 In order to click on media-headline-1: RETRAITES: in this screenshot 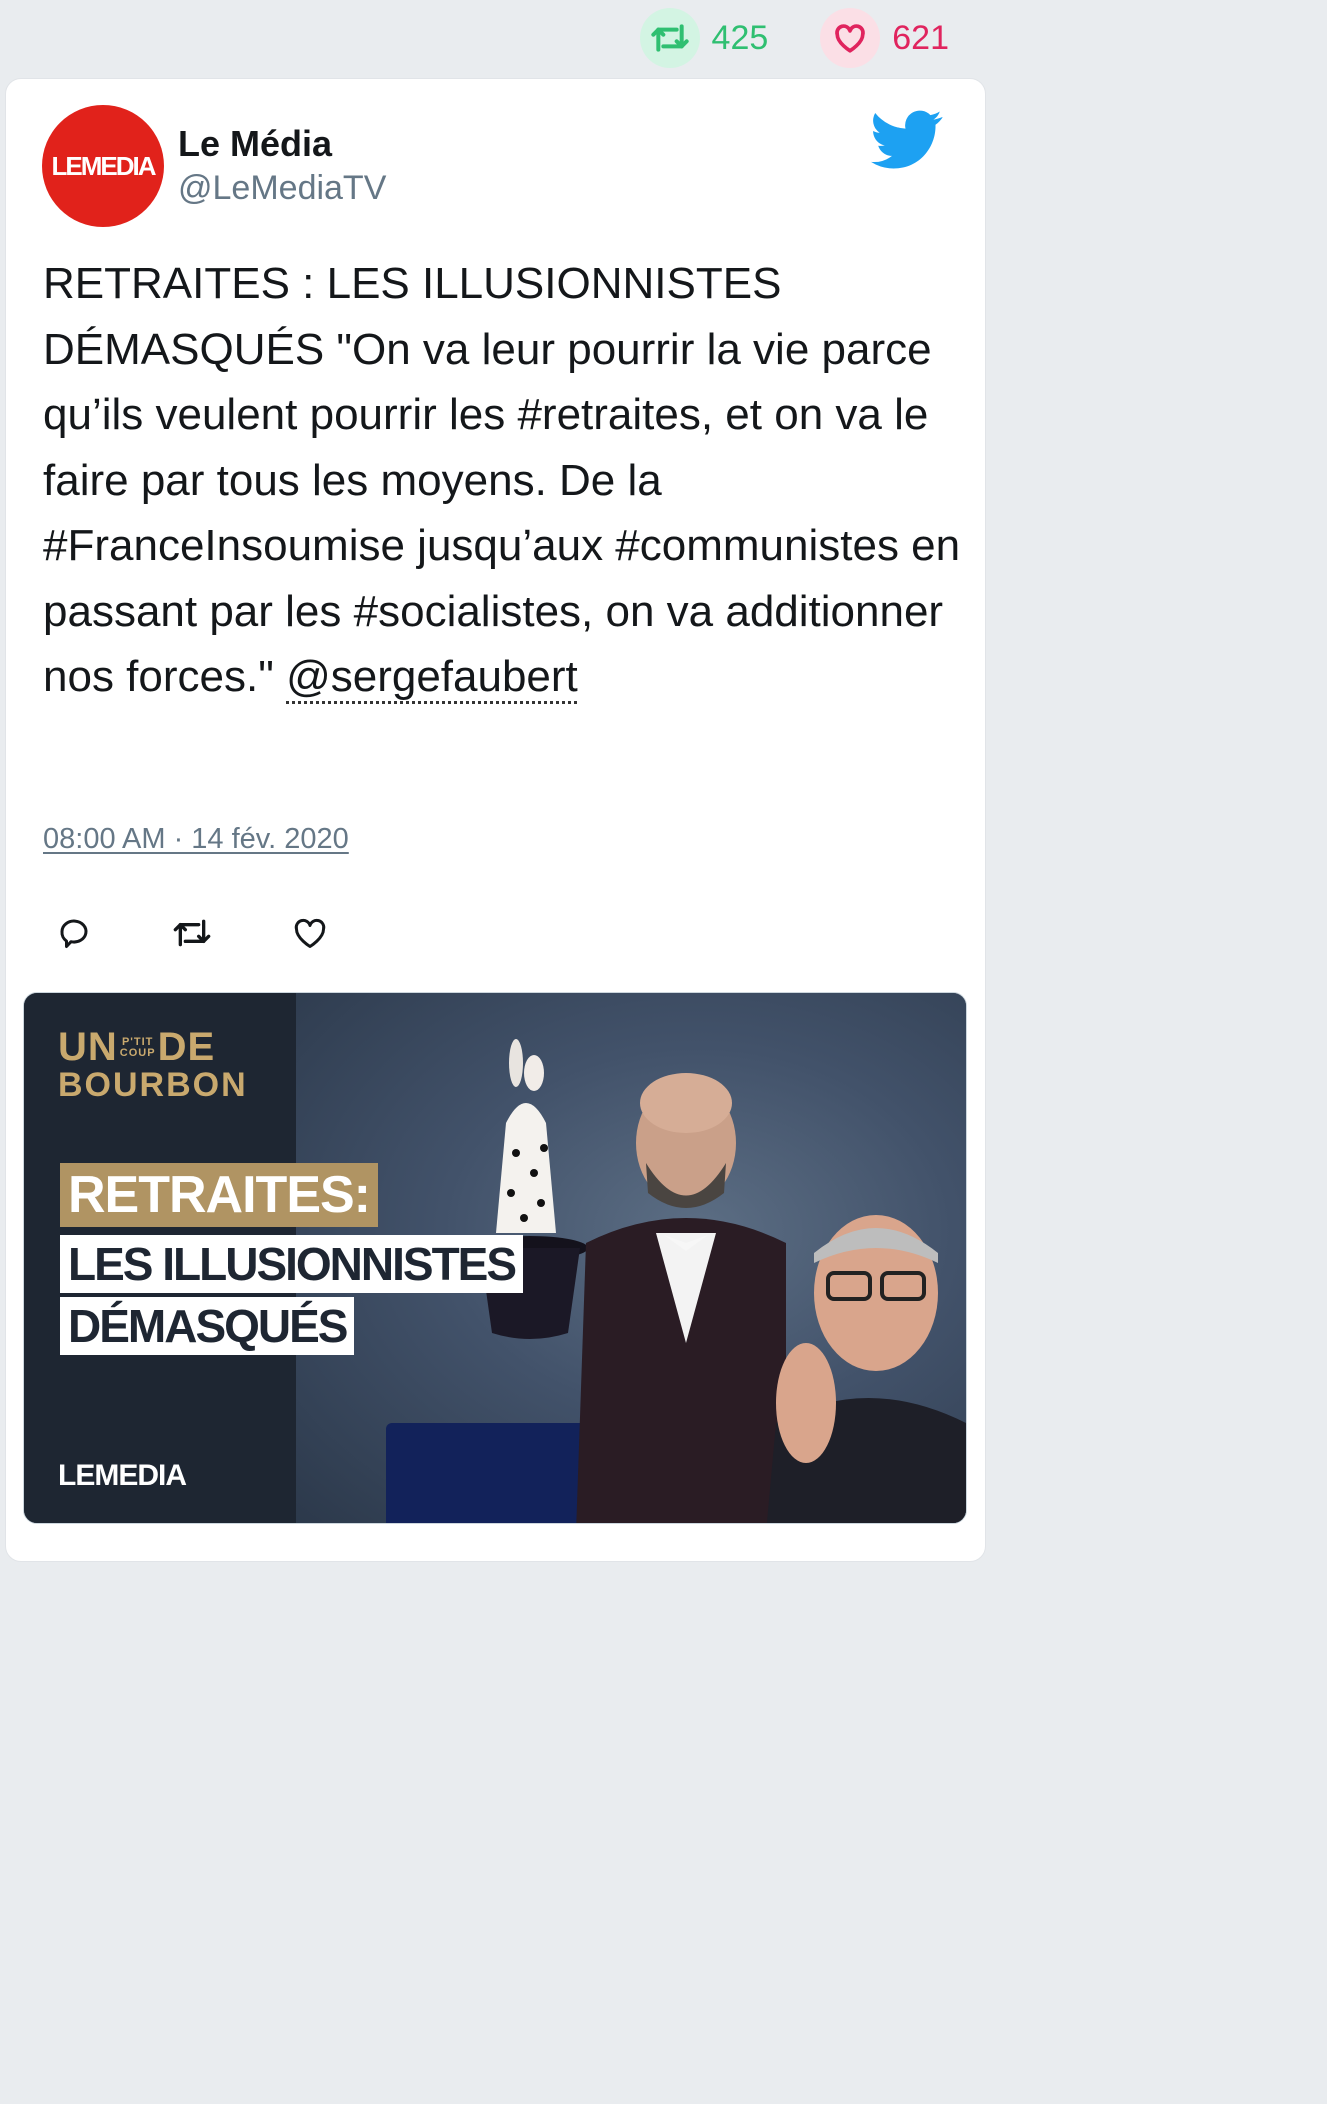, I will do `click(219, 1195)`.